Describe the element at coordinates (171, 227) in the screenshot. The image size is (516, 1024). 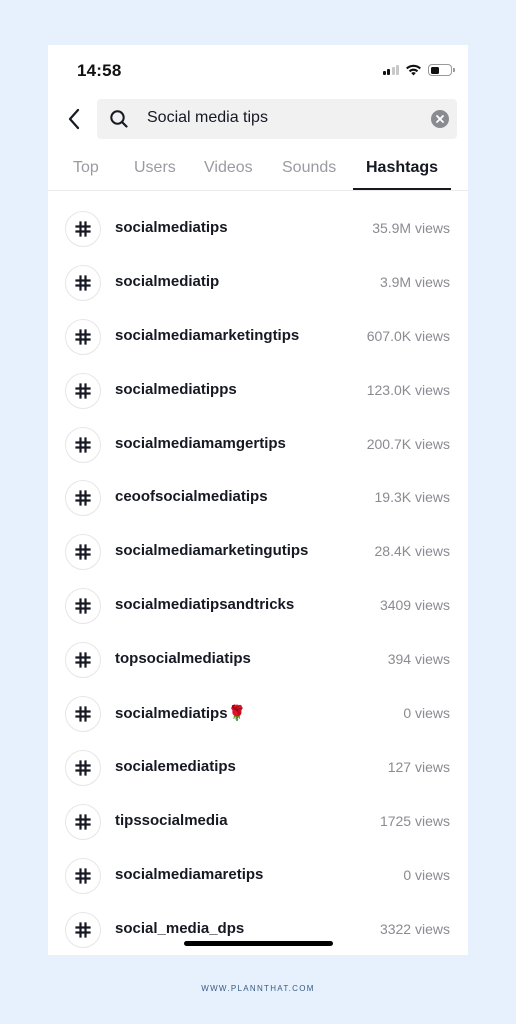
I see `hashtag-name: socialmediatips` at that location.